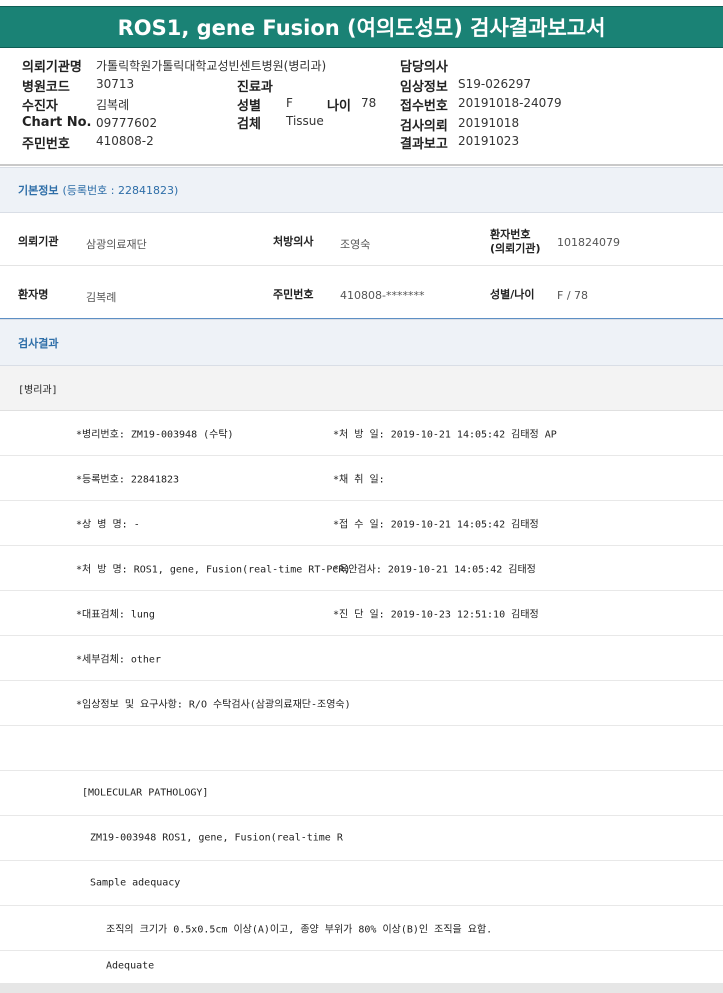 This screenshot has width=723, height=993. I want to click on results-dept: [병리과], so click(38, 390).